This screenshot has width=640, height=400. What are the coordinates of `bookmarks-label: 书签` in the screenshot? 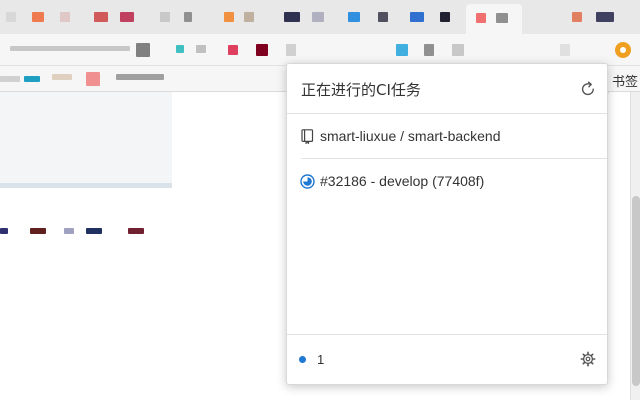 It's located at (625, 80).